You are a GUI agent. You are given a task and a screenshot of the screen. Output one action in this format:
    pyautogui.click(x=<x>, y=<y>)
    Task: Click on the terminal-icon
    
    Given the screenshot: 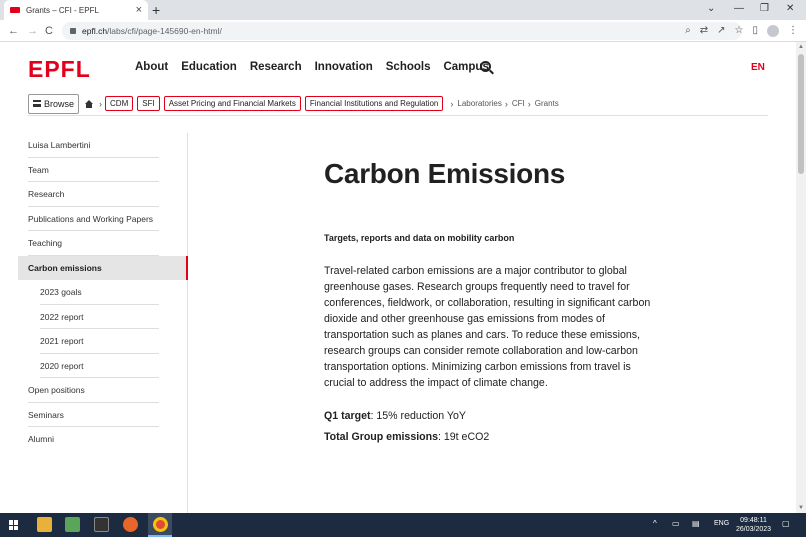 What is the action you would take?
    pyautogui.click(x=101, y=524)
    